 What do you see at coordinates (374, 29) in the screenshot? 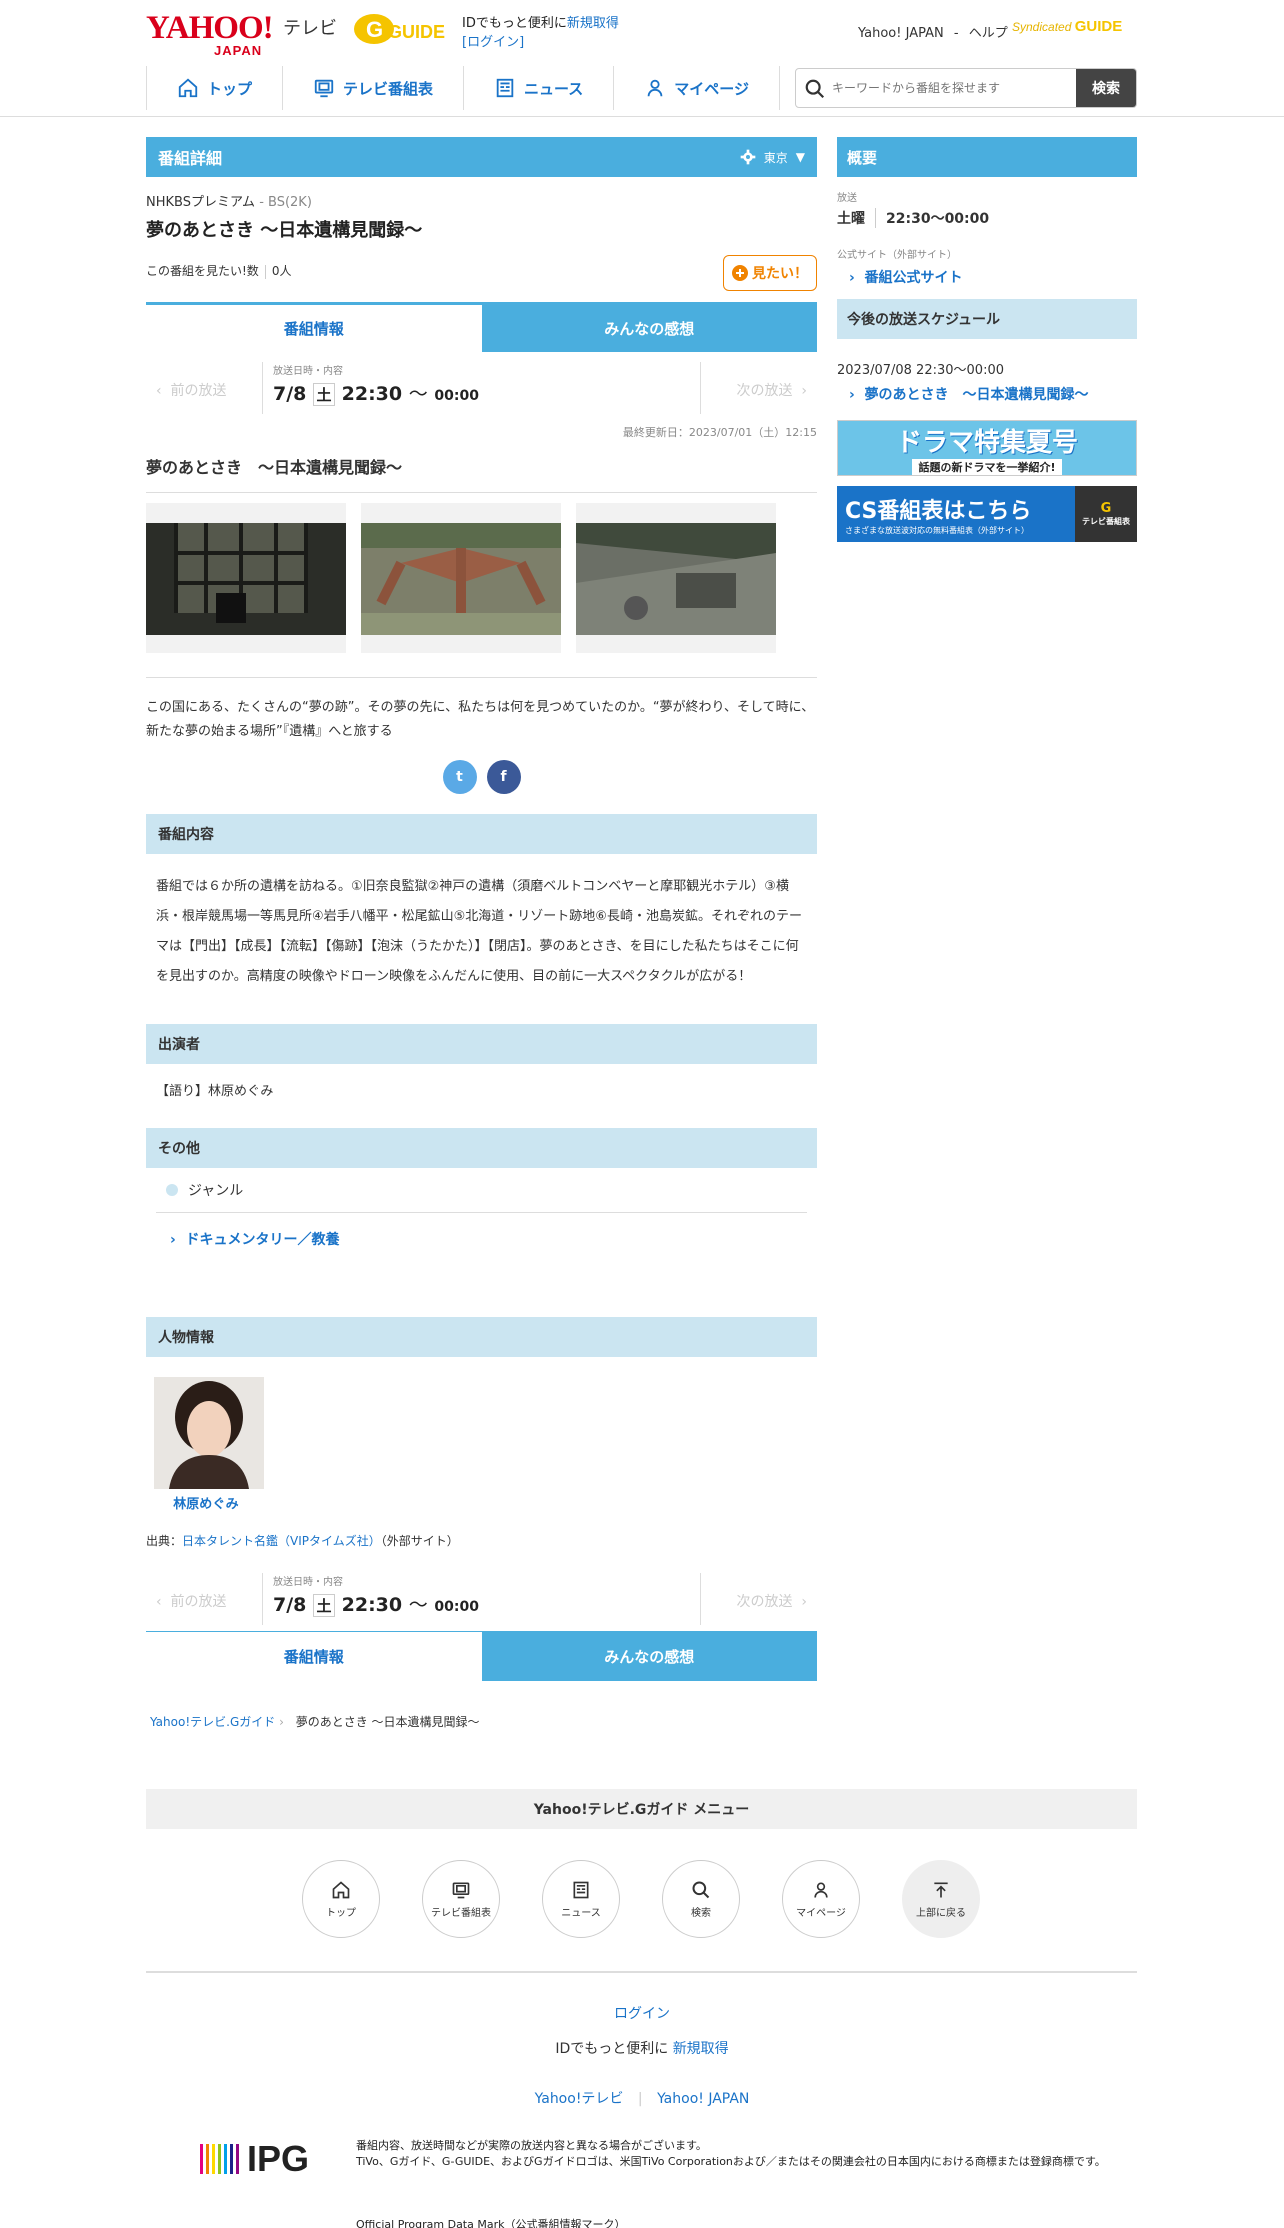
I see `svg-text: G` at bounding box center [374, 29].